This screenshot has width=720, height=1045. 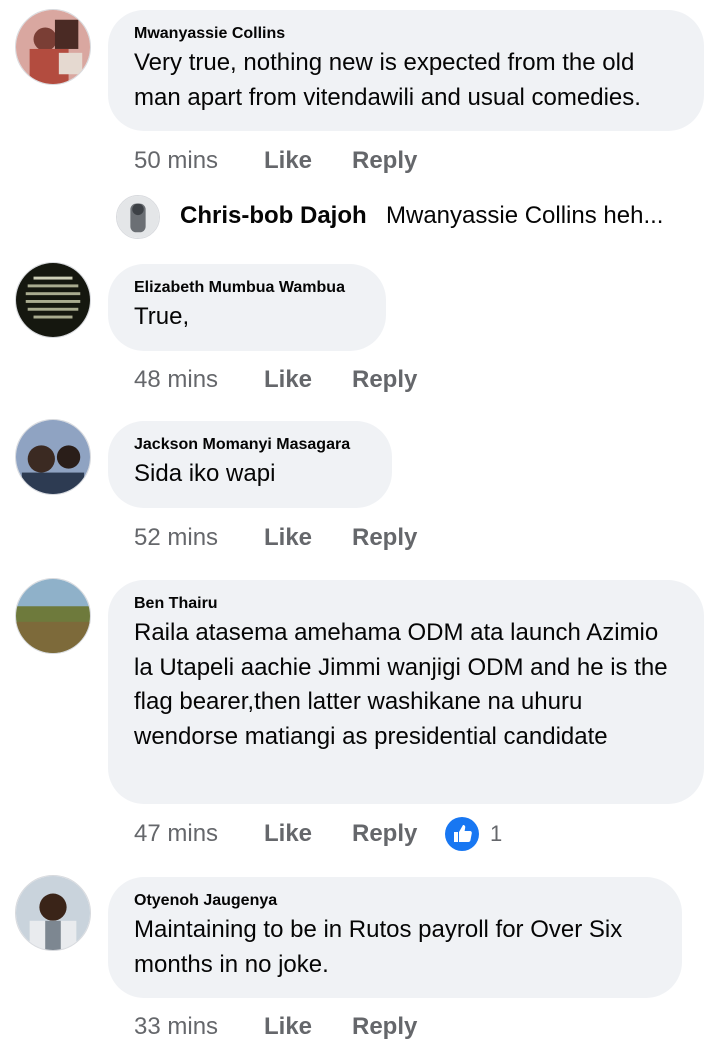 What do you see at coordinates (496, 834) in the screenshot?
I see `reaction-count: 1` at bounding box center [496, 834].